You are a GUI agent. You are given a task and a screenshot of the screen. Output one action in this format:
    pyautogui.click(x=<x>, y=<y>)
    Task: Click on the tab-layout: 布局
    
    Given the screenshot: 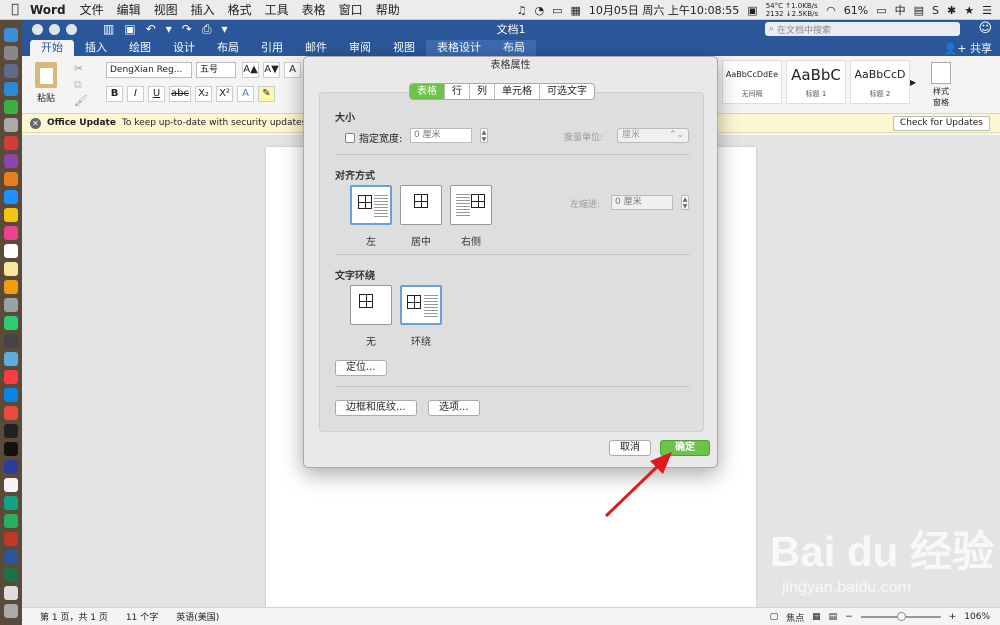 What is the action you would take?
    pyautogui.click(x=228, y=48)
    